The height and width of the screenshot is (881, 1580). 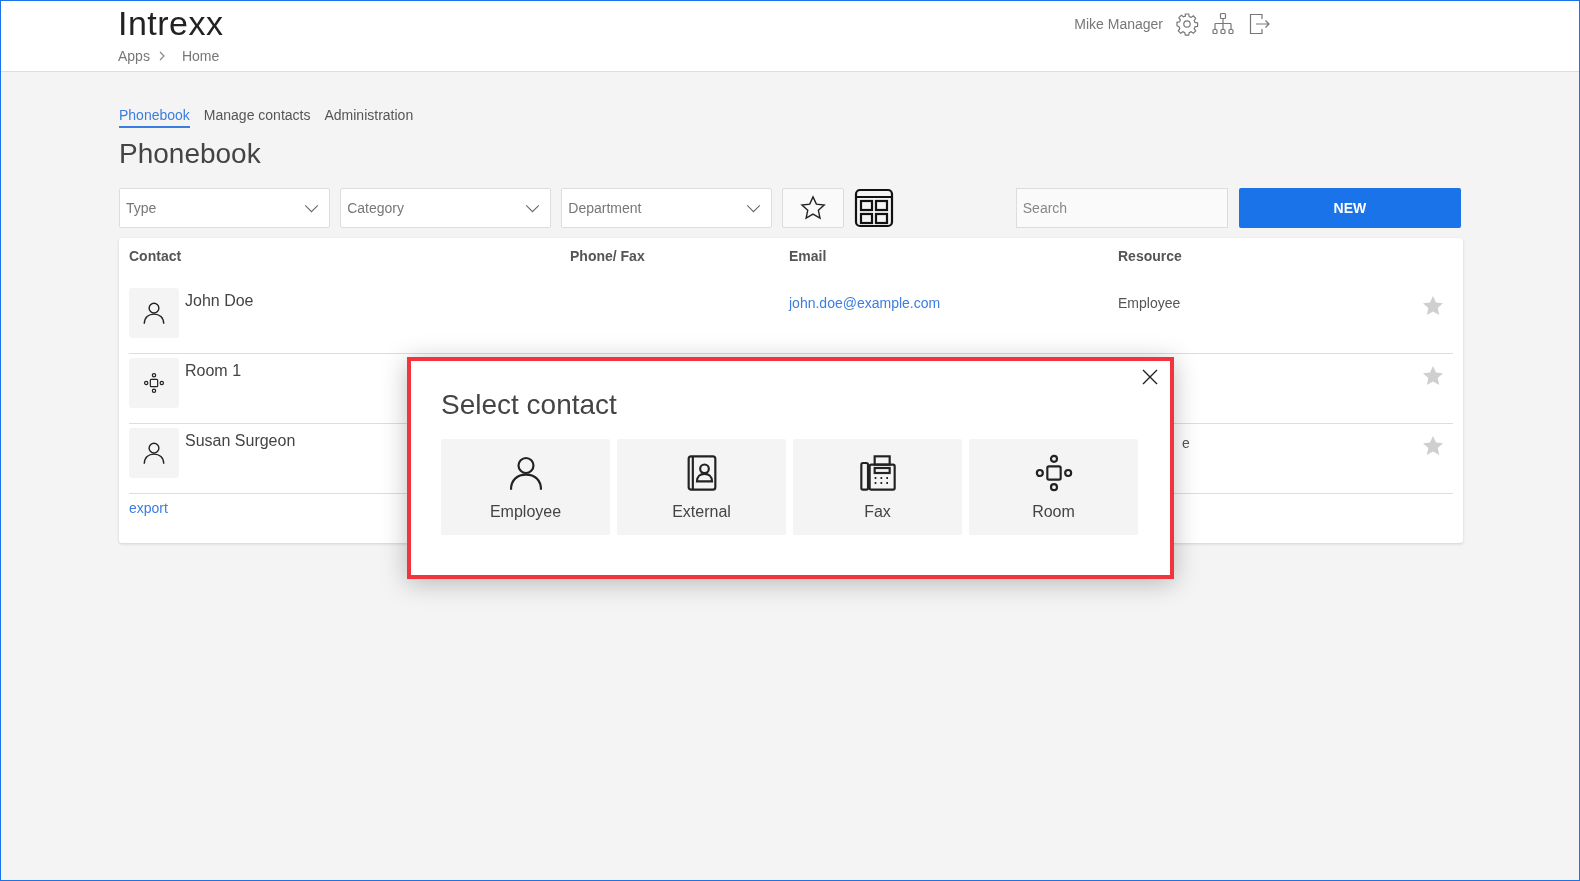 I want to click on export-link: export, so click(x=148, y=508).